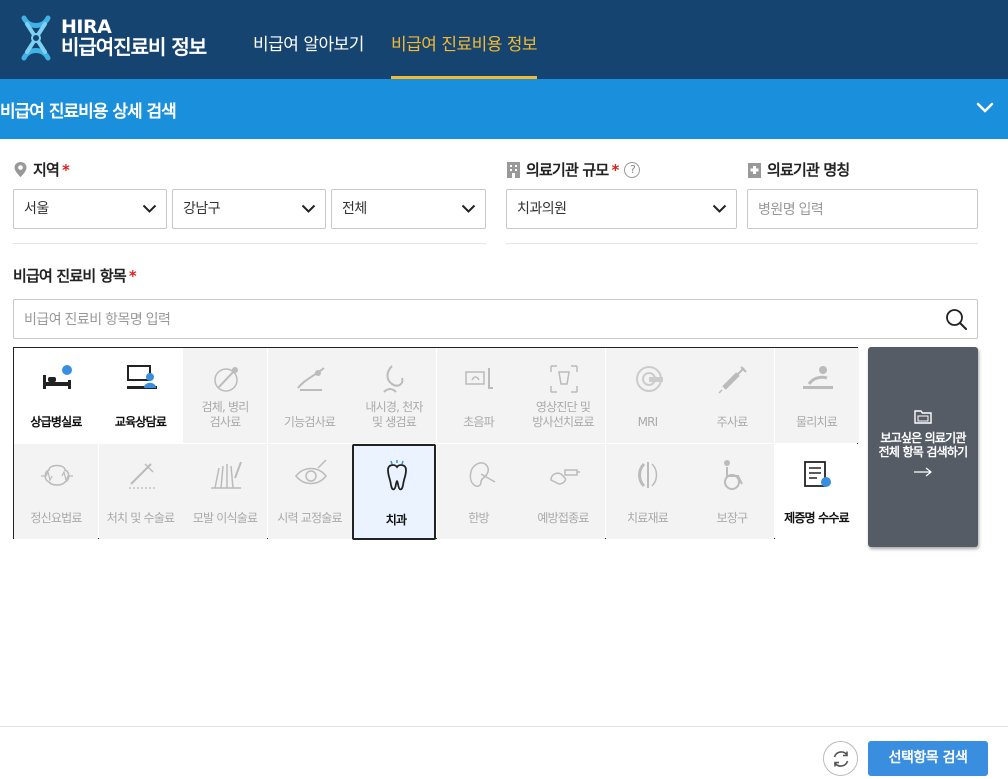  I want to click on certificate-icon, so click(817, 474).